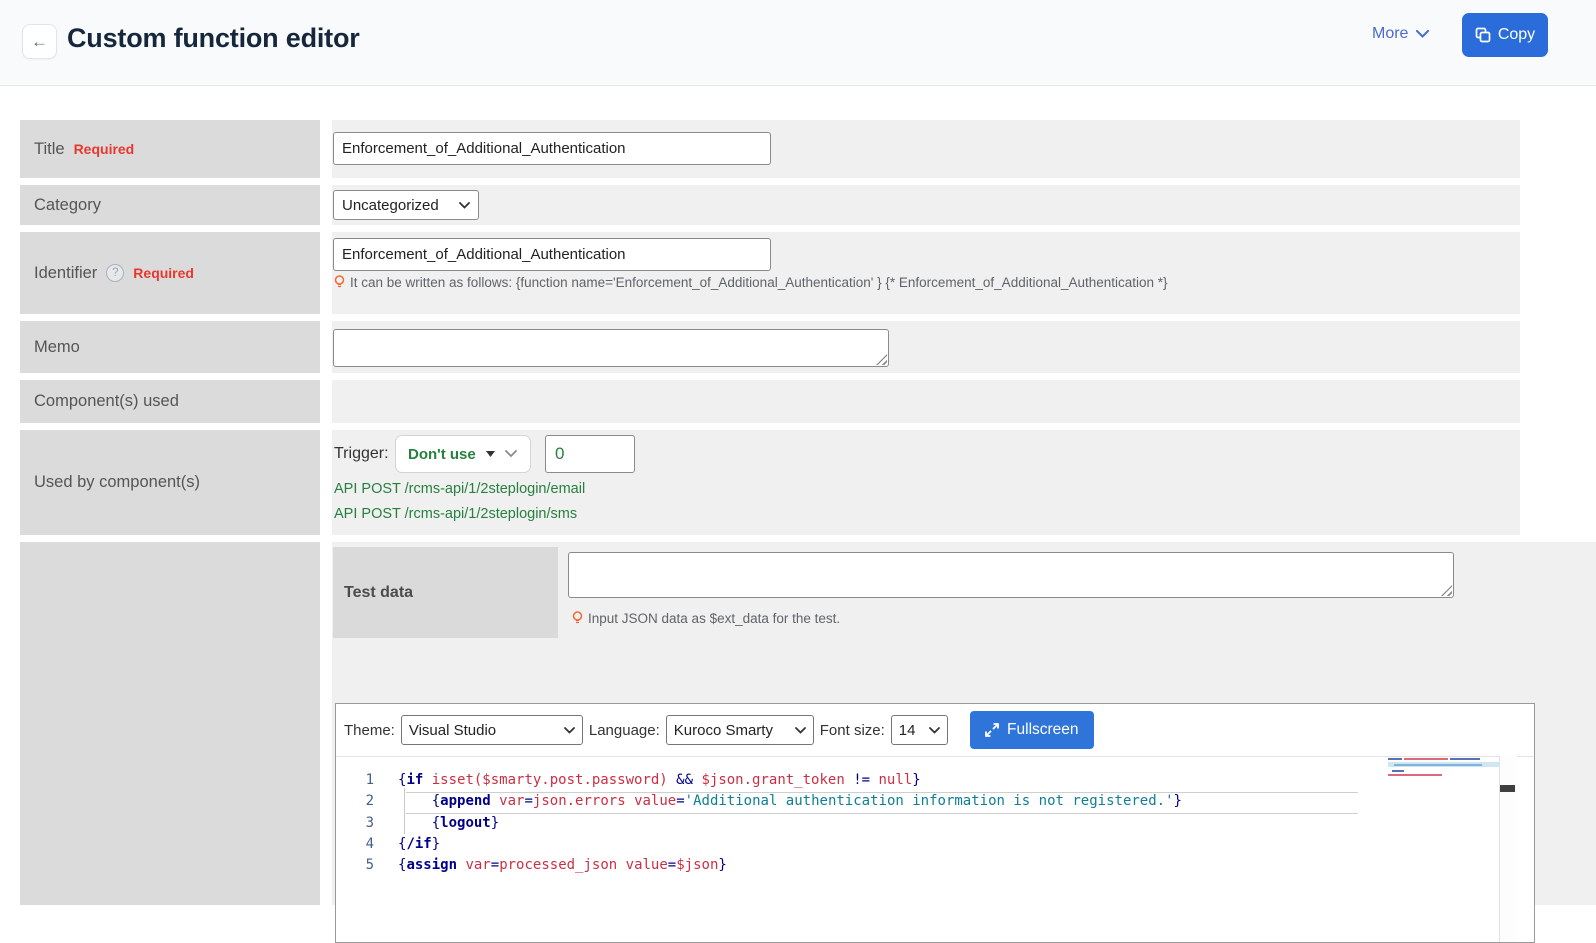  I want to click on editor-scrollbar-track, so click(1508, 849).